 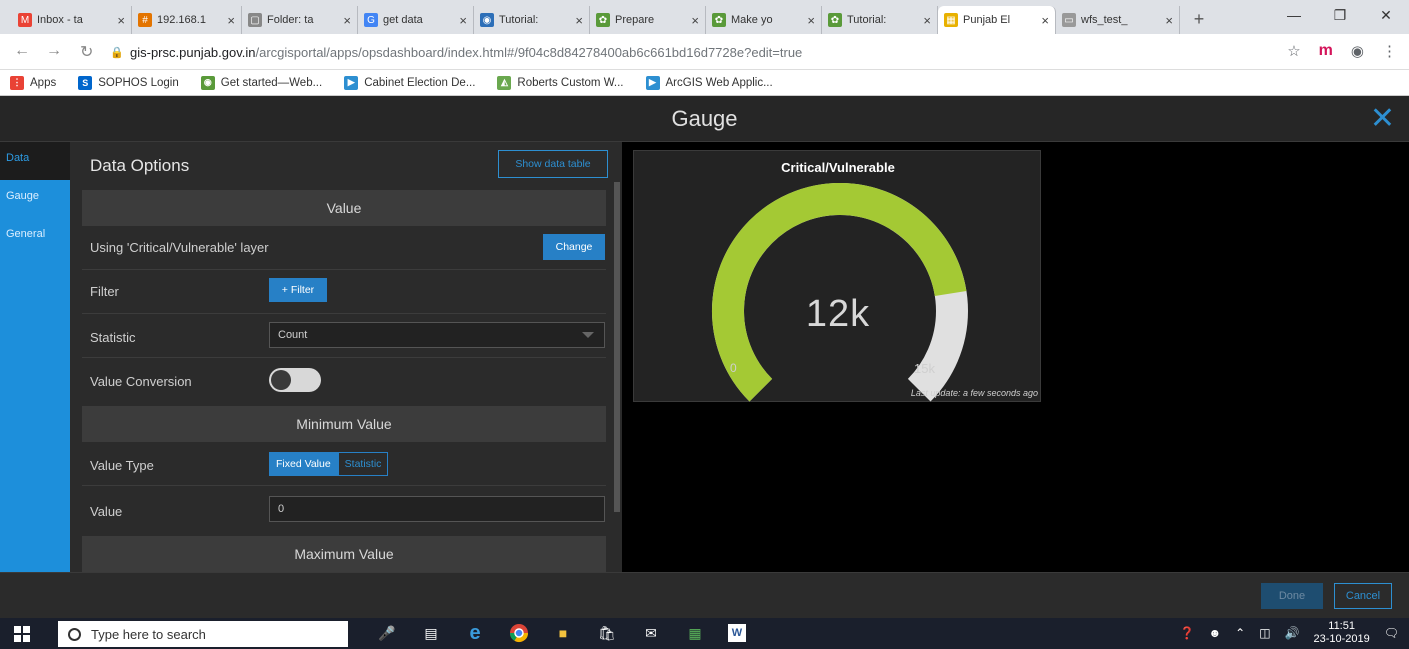 What do you see at coordinates (1118, 20) in the screenshot?
I see `browser-tab: ▭ wfs_test_ ×` at bounding box center [1118, 20].